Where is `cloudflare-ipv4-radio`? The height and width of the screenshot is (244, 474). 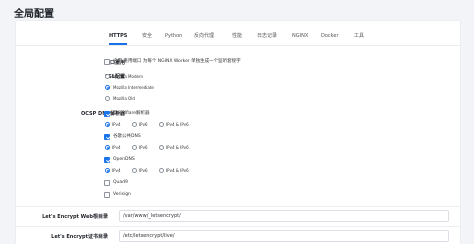 cloudflare-ipv4-radio is located at coordinates (107, 124).